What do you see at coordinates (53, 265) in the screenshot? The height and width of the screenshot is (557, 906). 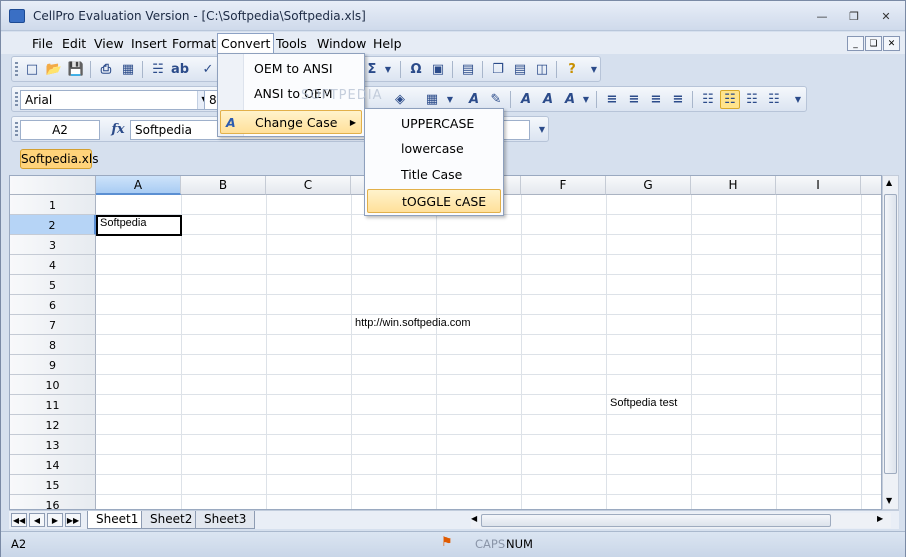 I see `row-header: 4` at bounding box center [53, 265].